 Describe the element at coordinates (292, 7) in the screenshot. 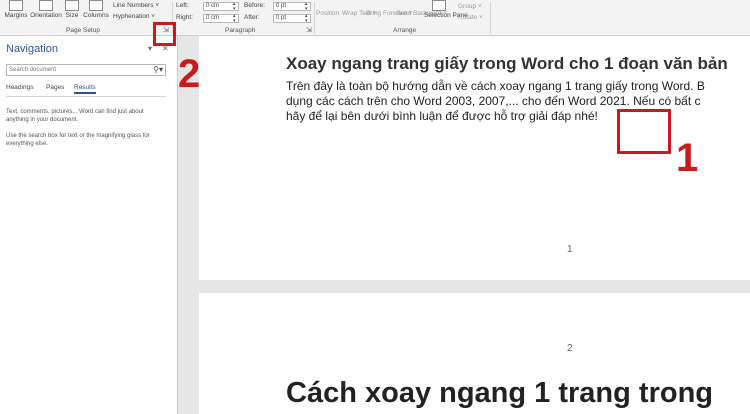

I see `spacing-before-field: 0 pt` at that location.